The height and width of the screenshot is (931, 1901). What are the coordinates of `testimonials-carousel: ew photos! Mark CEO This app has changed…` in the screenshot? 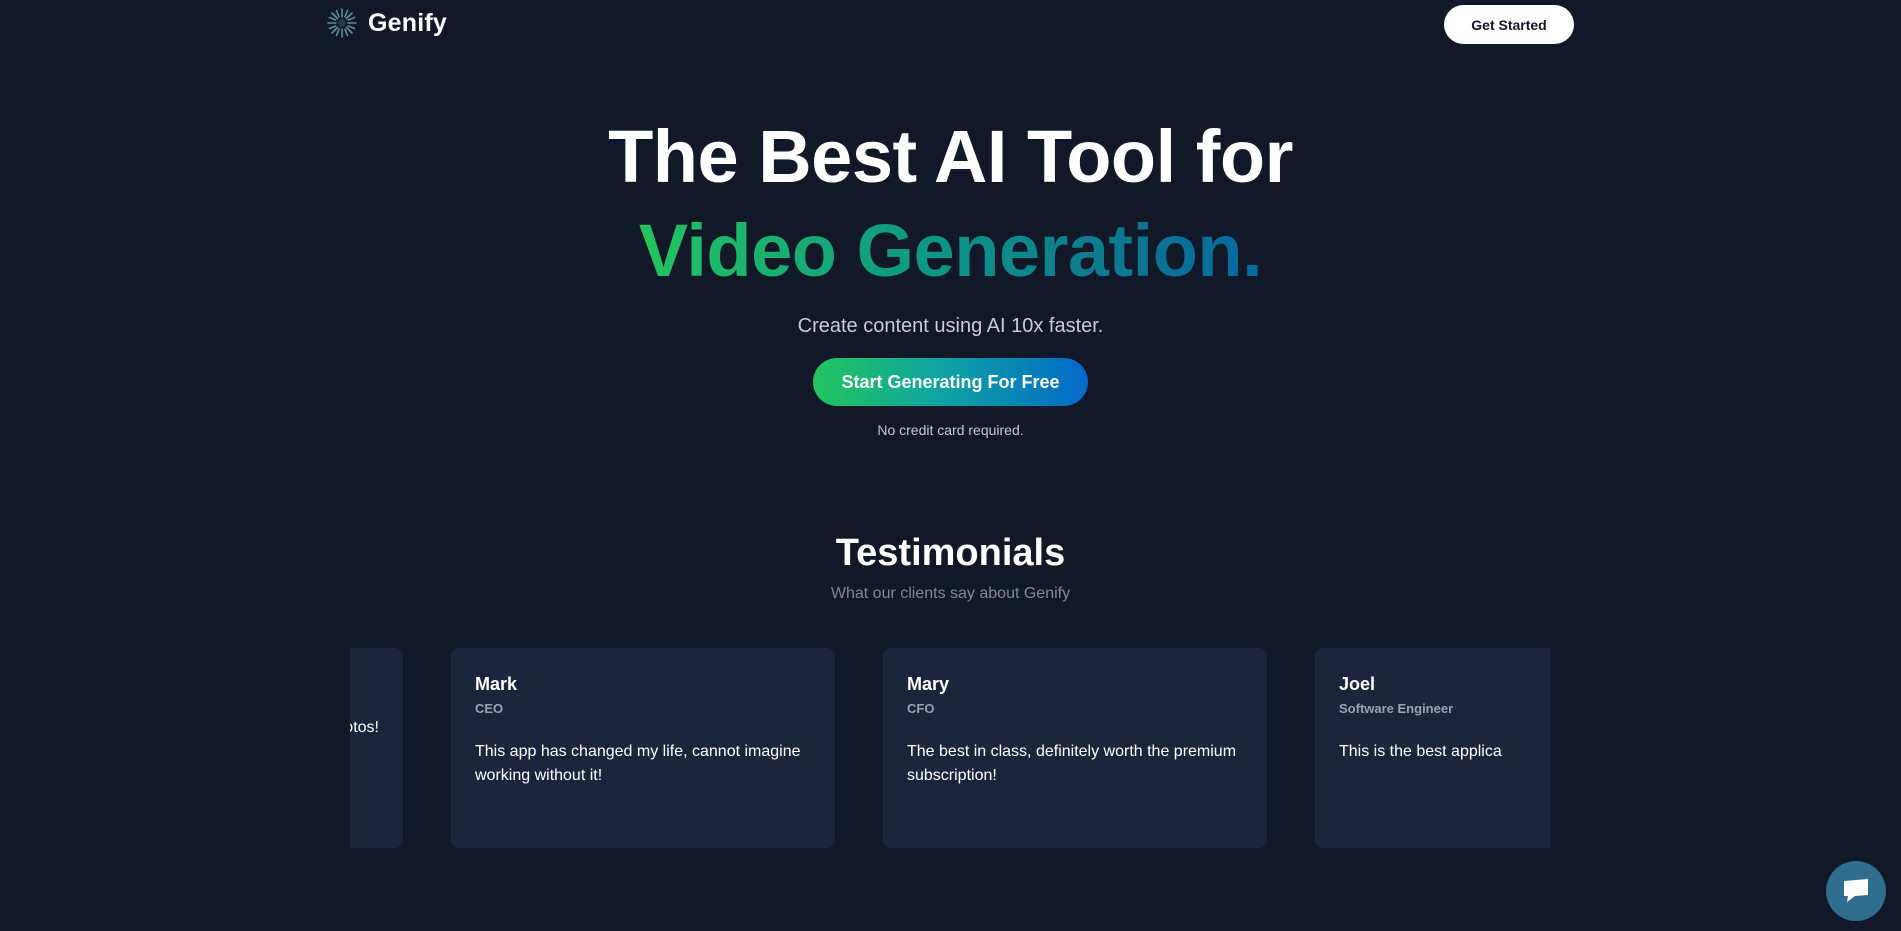 It's located at (950, 748).